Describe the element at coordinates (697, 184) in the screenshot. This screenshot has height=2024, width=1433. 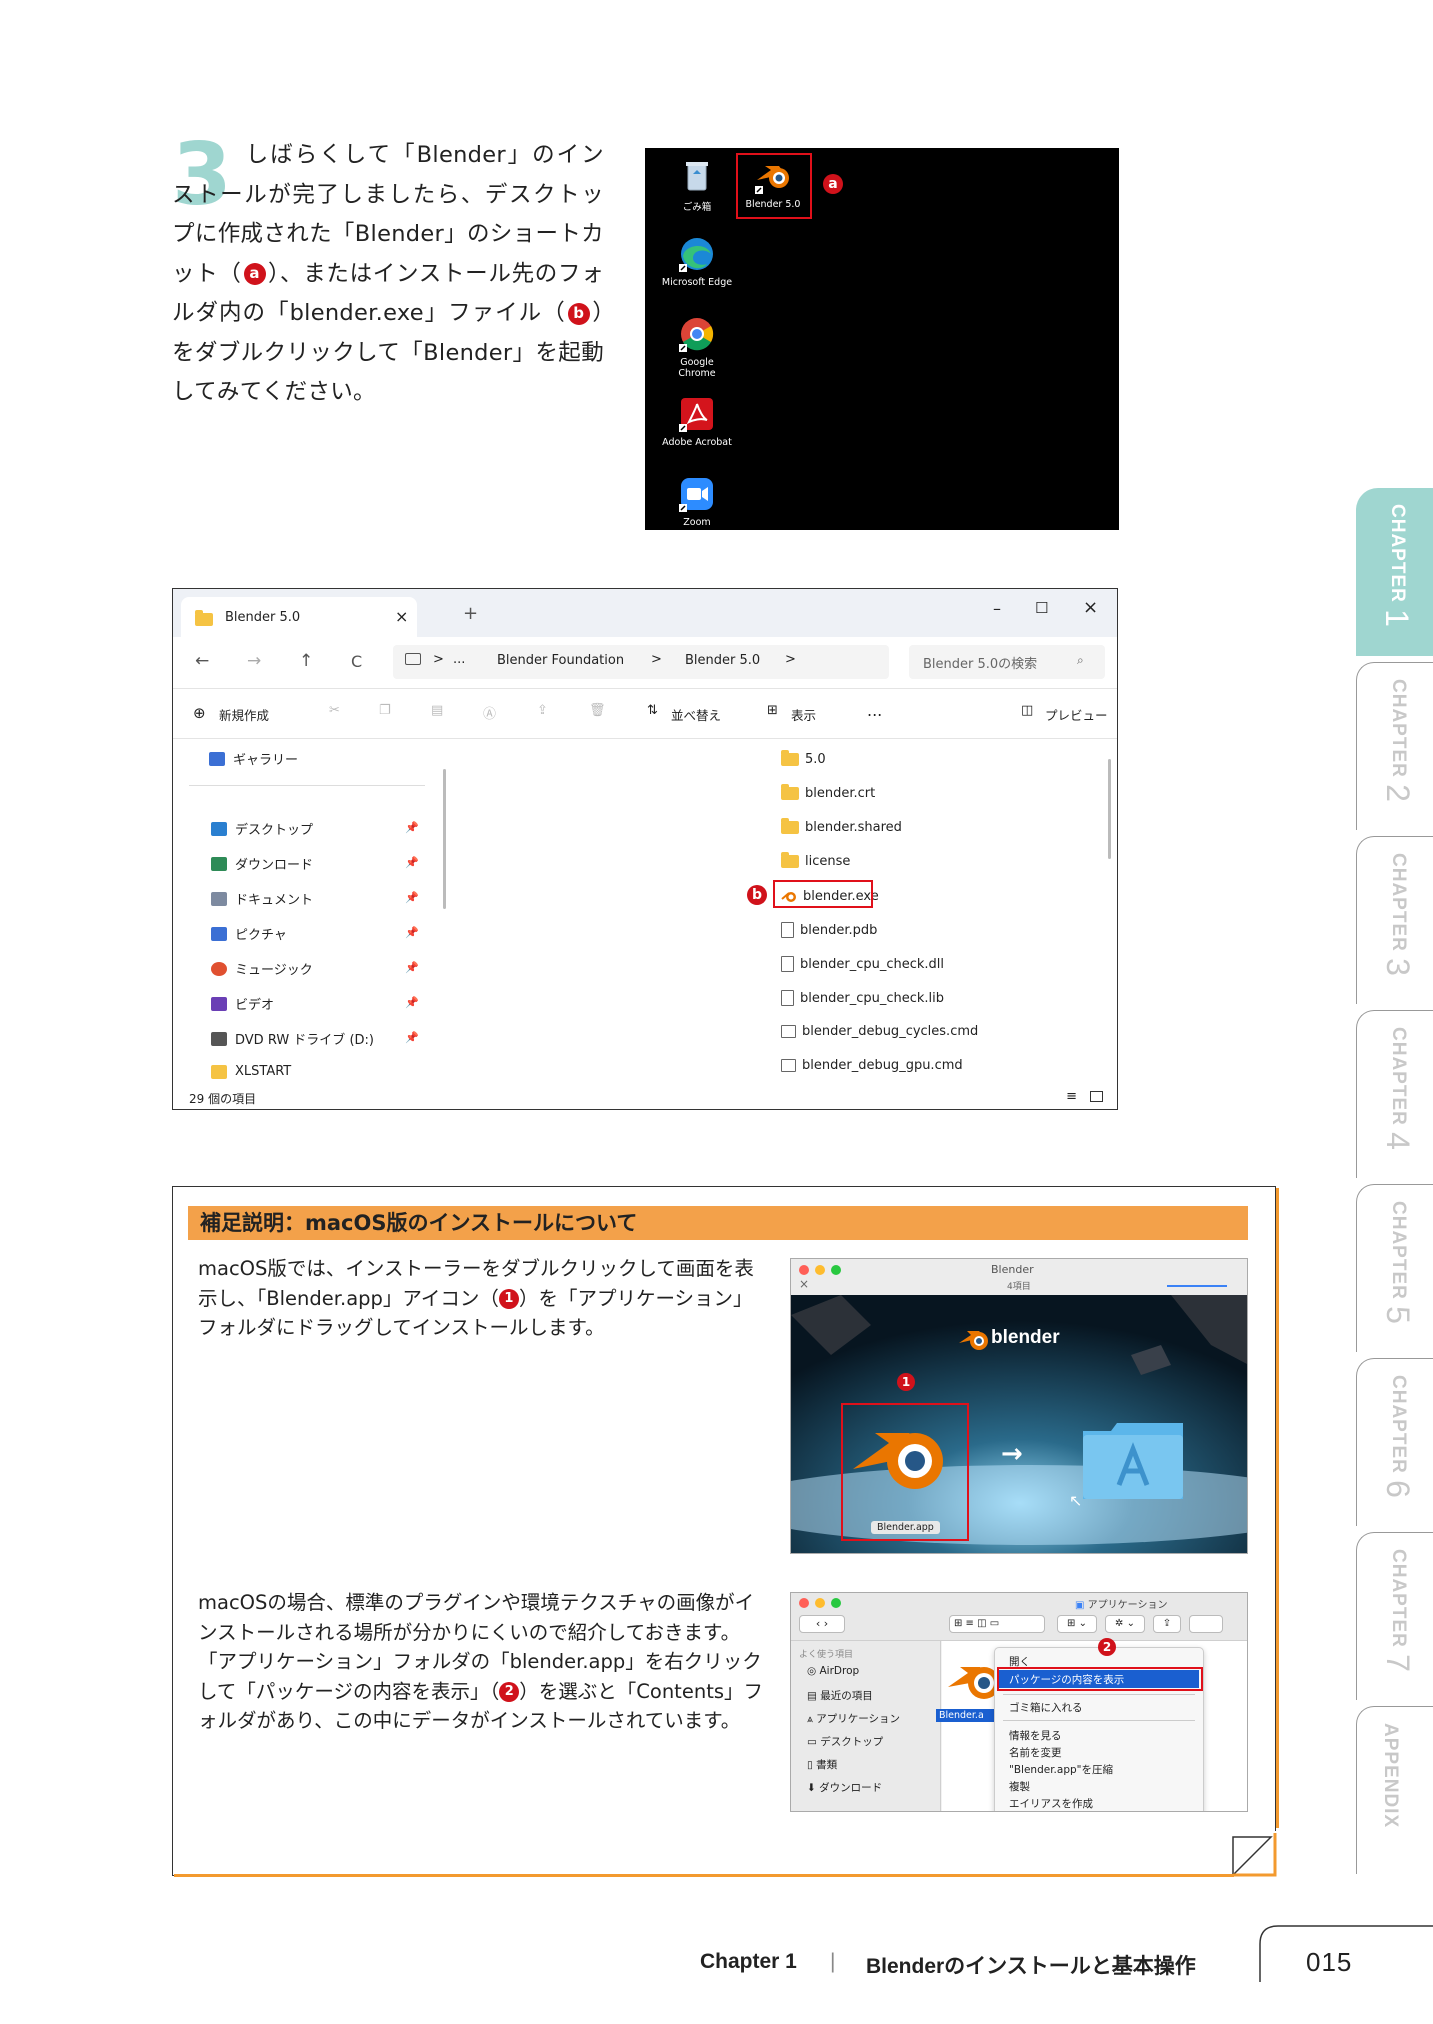
I see `desktop-icon-recycle-bin: ごみ箱` at that location.